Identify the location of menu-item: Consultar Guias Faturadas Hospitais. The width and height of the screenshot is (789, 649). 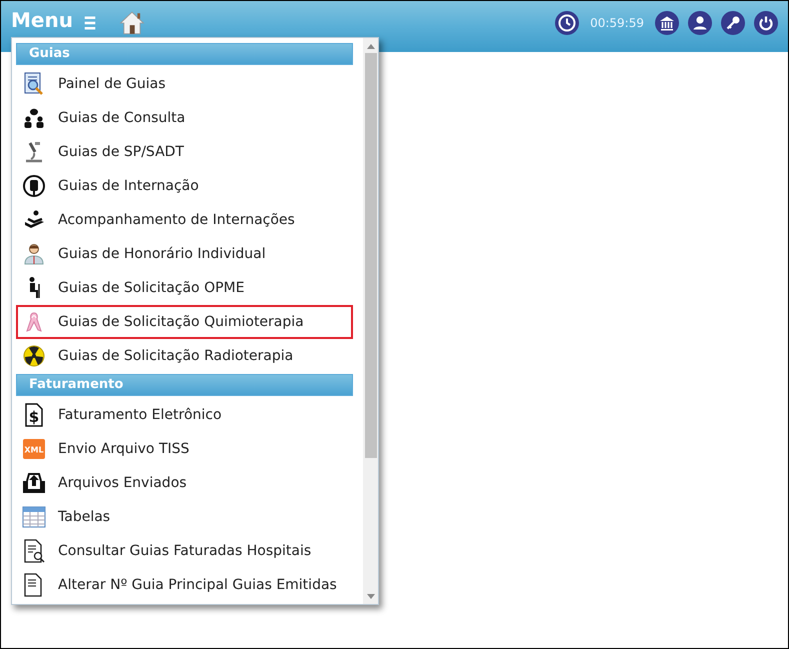
(184, 551).